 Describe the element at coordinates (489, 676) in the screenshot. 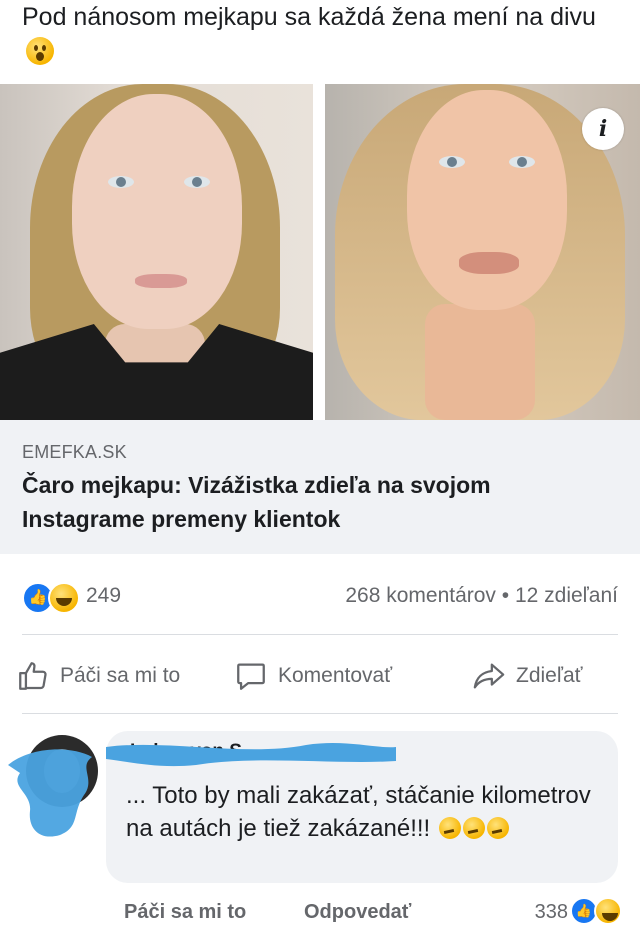

I see `share-icon` at that location.